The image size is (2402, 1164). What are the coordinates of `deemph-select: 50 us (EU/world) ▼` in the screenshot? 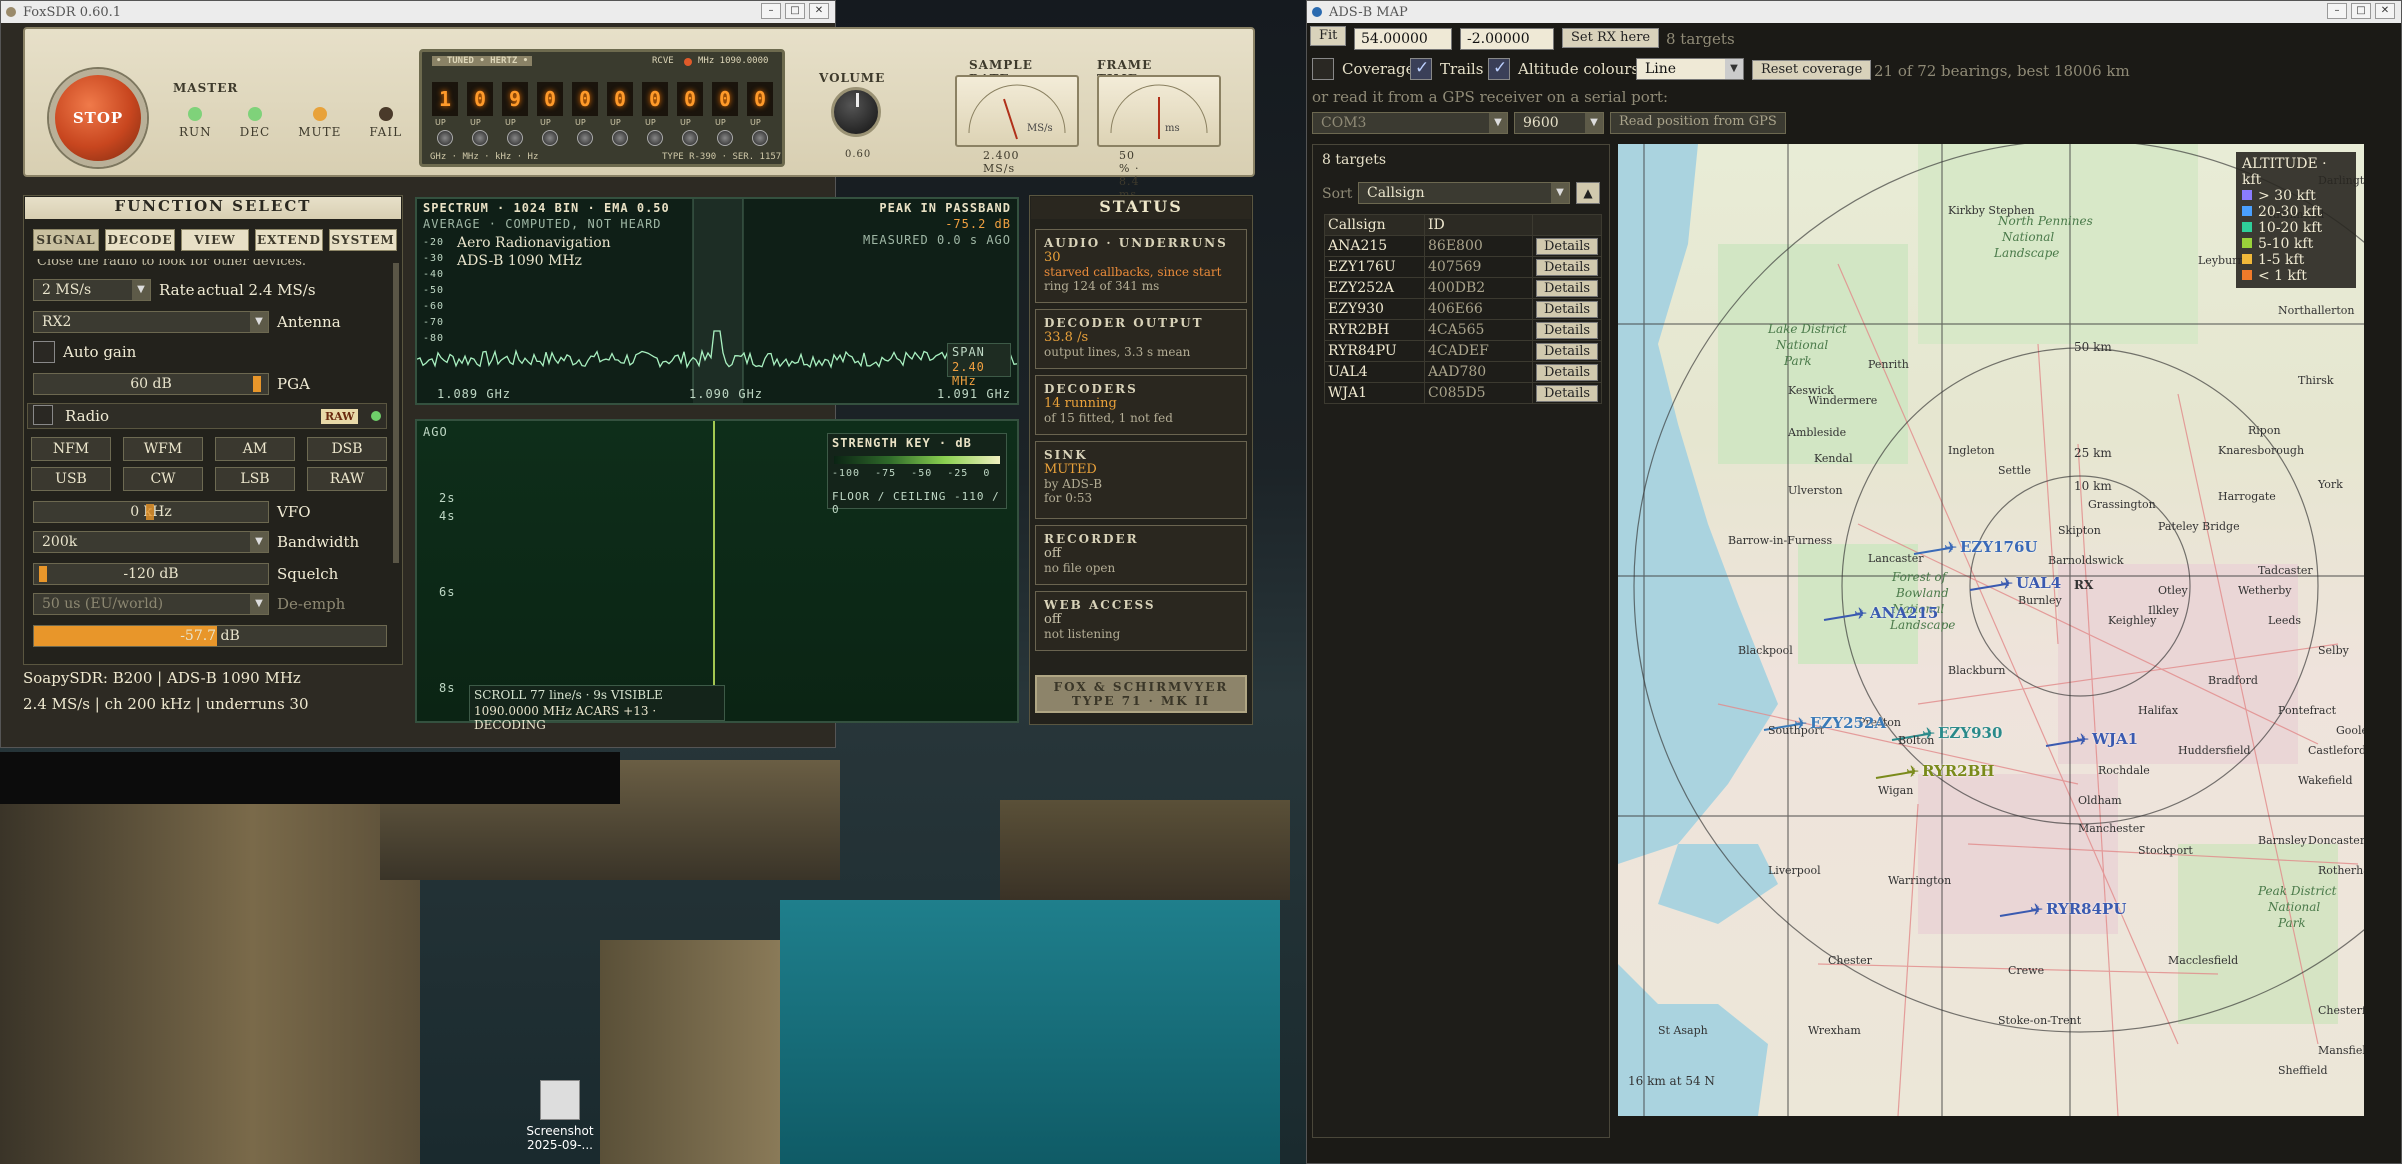 It's located at (151, 604).